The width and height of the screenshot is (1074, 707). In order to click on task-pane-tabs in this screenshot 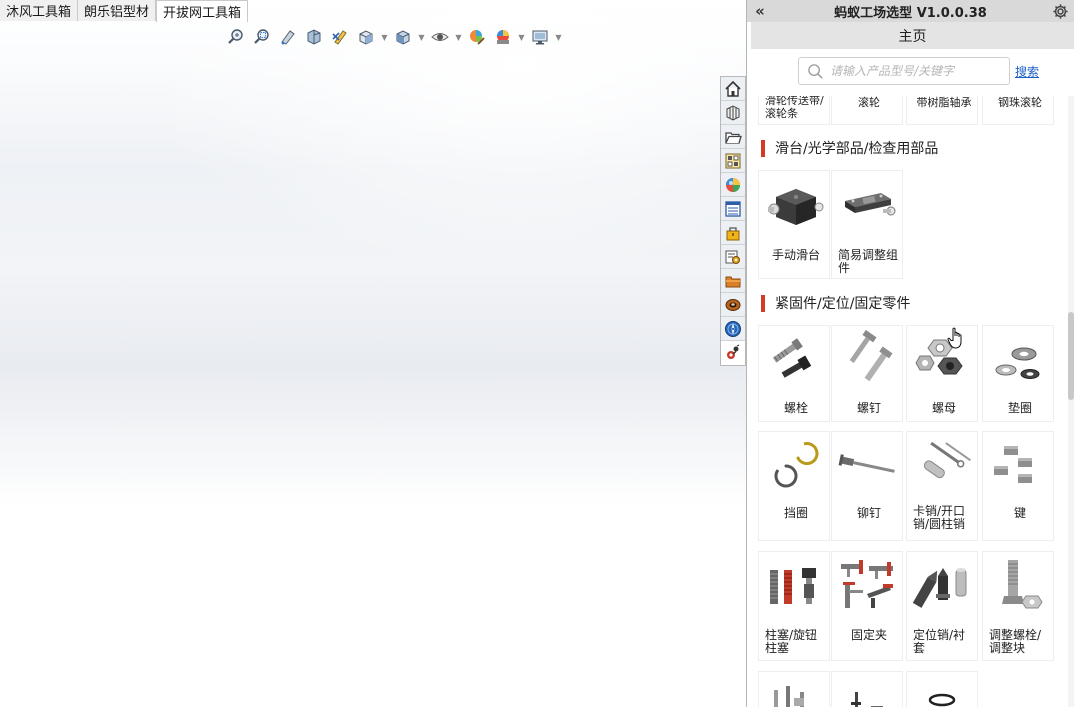, I will do `click(733, 221)`.